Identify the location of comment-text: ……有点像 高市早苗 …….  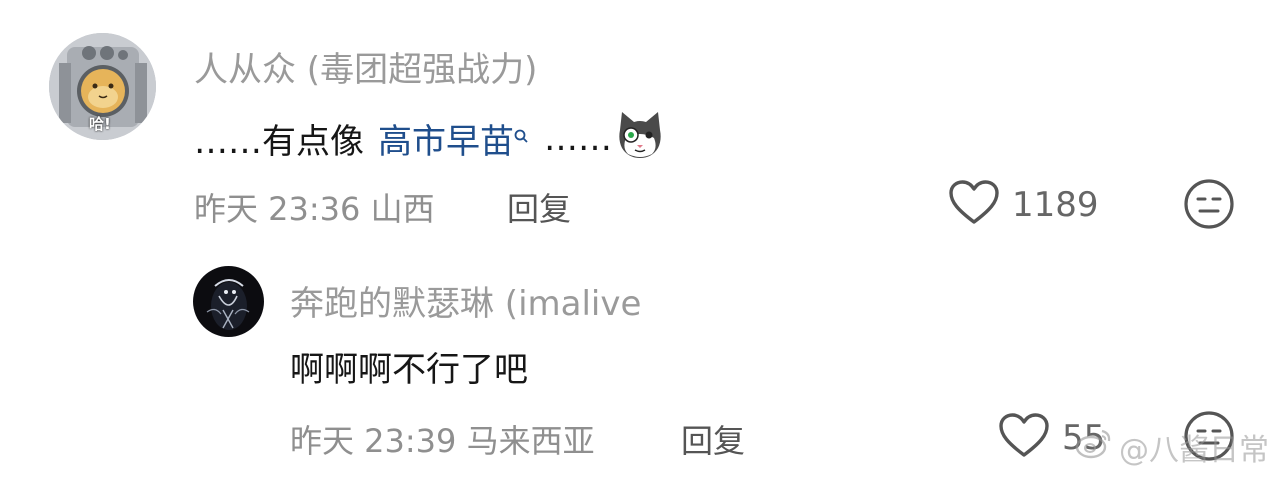
(430, 138).